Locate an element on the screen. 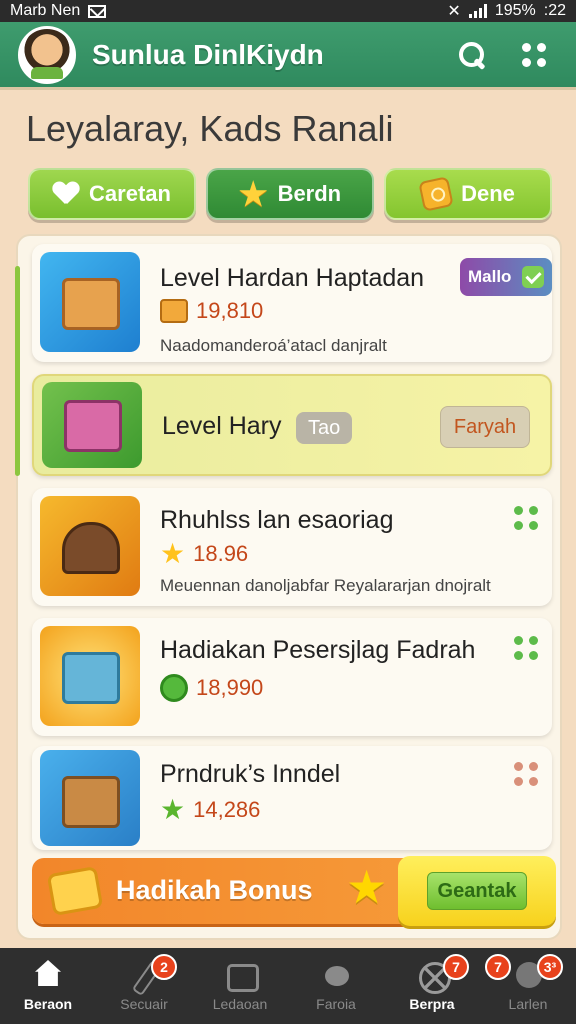  blob-icon is located at coordinates (336, 975).